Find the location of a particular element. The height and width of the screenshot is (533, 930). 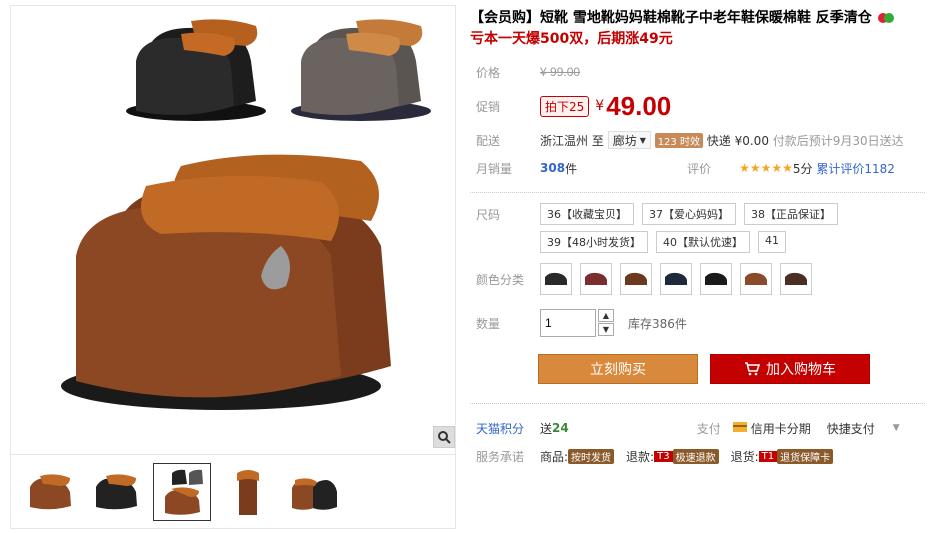

color-swatches is located at coordinates (676, 279).